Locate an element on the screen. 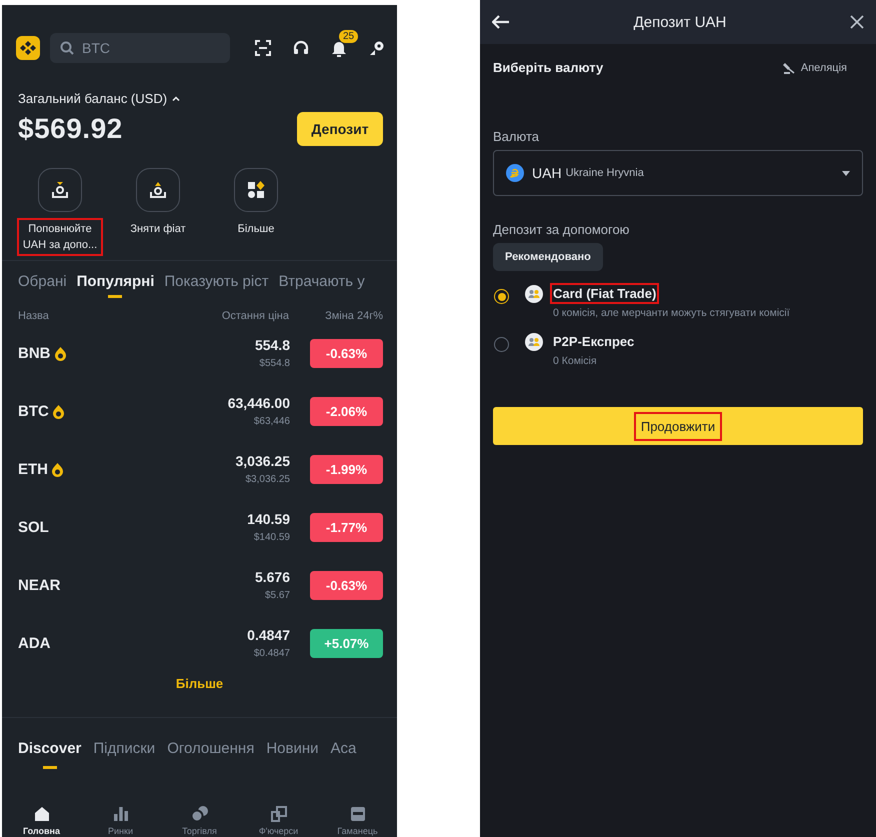  filter-chip: Рекомендовано is located at coordinates (548, 257).